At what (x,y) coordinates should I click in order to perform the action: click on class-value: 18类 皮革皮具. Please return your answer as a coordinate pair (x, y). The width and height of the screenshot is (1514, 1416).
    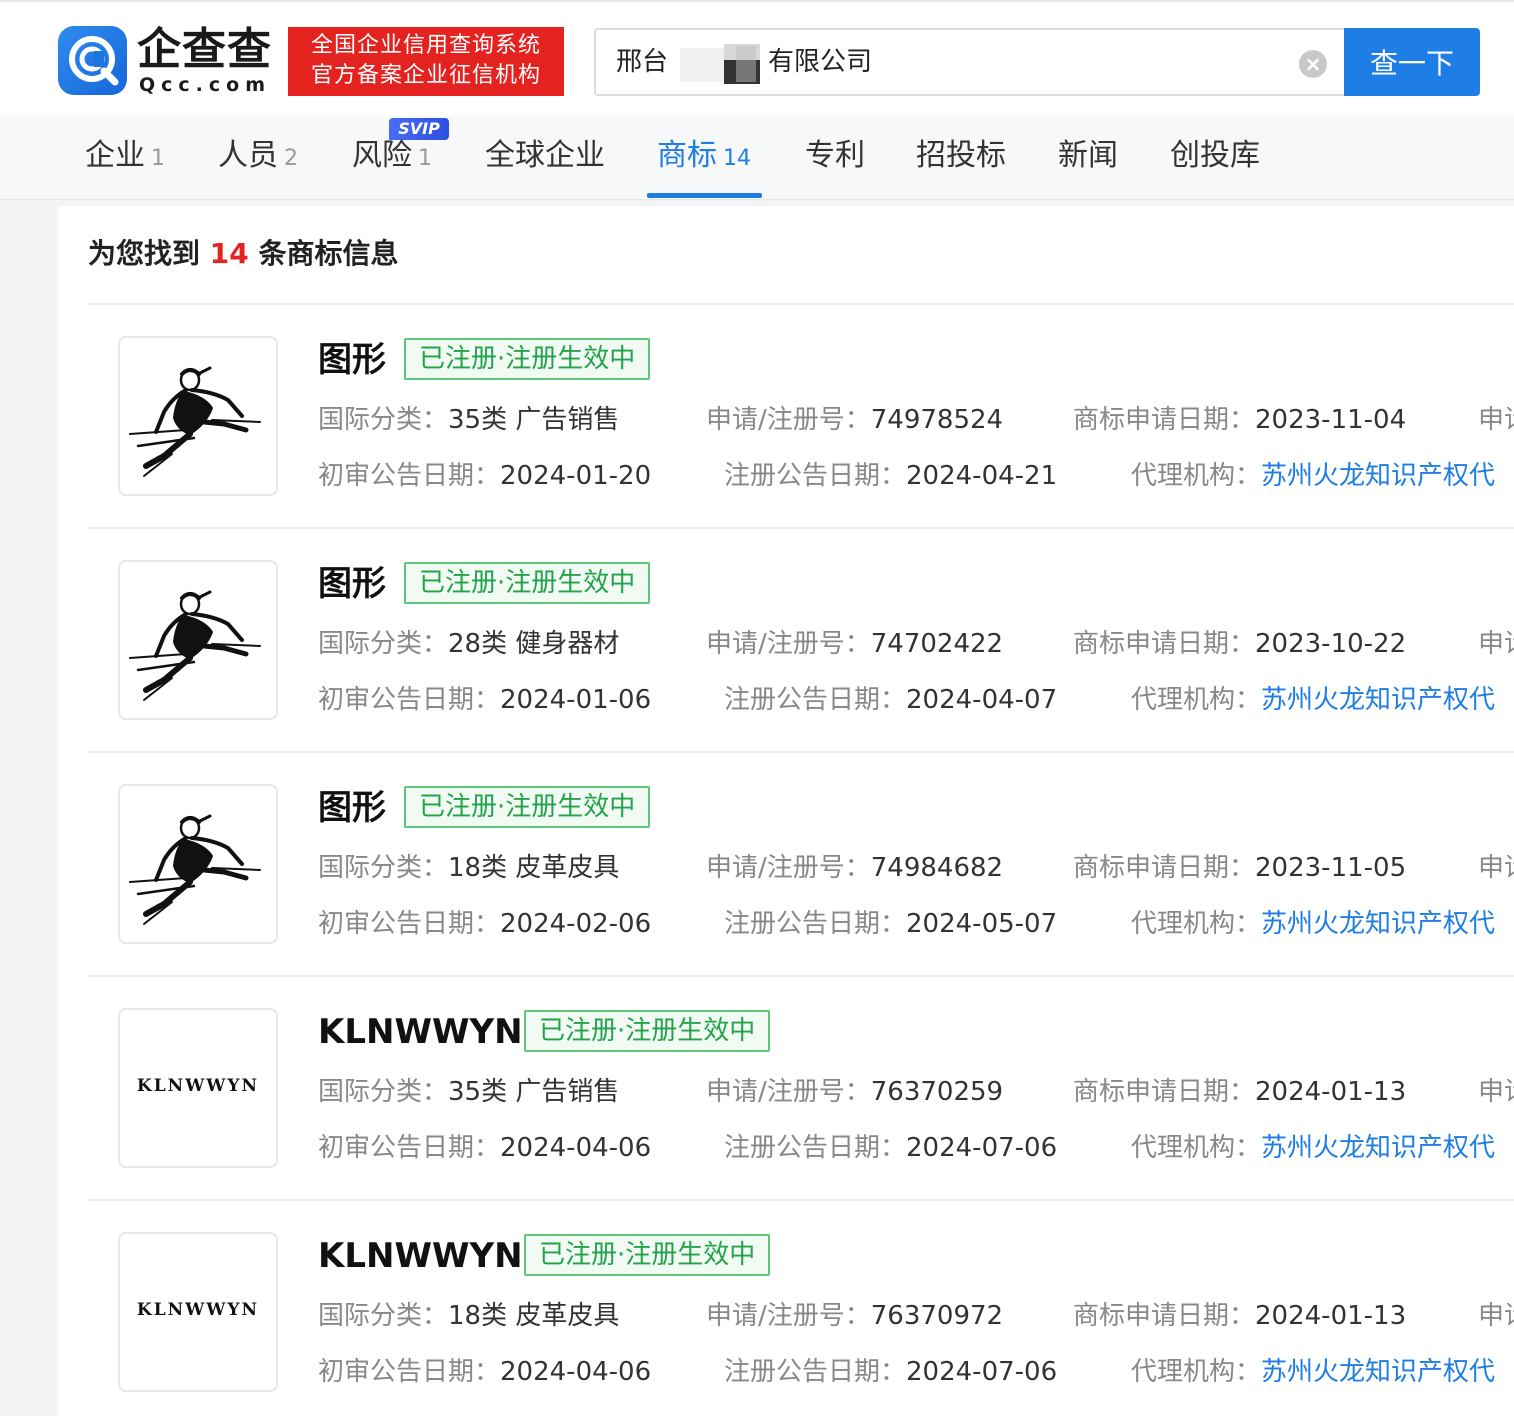
    Looking at the image, I should click on (534, 1316).